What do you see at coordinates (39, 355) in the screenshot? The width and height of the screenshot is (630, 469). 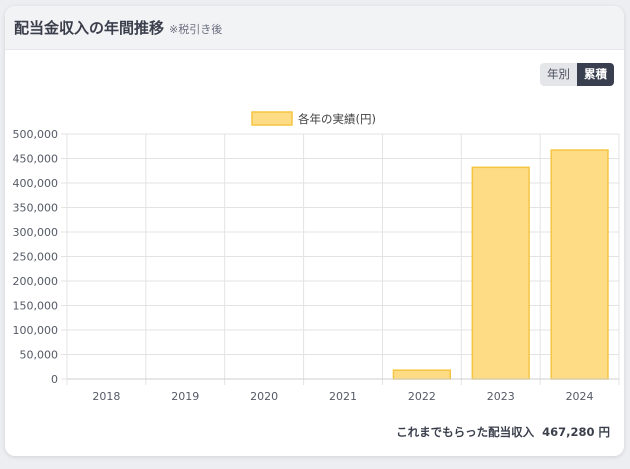 I see `y-tick-label: 50,000` at bounding box center [39, 355].